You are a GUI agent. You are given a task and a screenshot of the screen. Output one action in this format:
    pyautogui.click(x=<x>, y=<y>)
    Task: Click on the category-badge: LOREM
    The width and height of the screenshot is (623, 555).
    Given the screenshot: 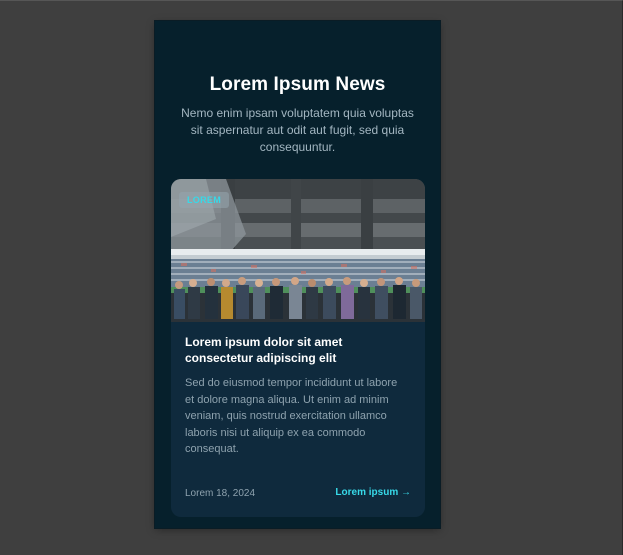 What is the action you would take?
    pyautogui.click(x=204, y=200)
    